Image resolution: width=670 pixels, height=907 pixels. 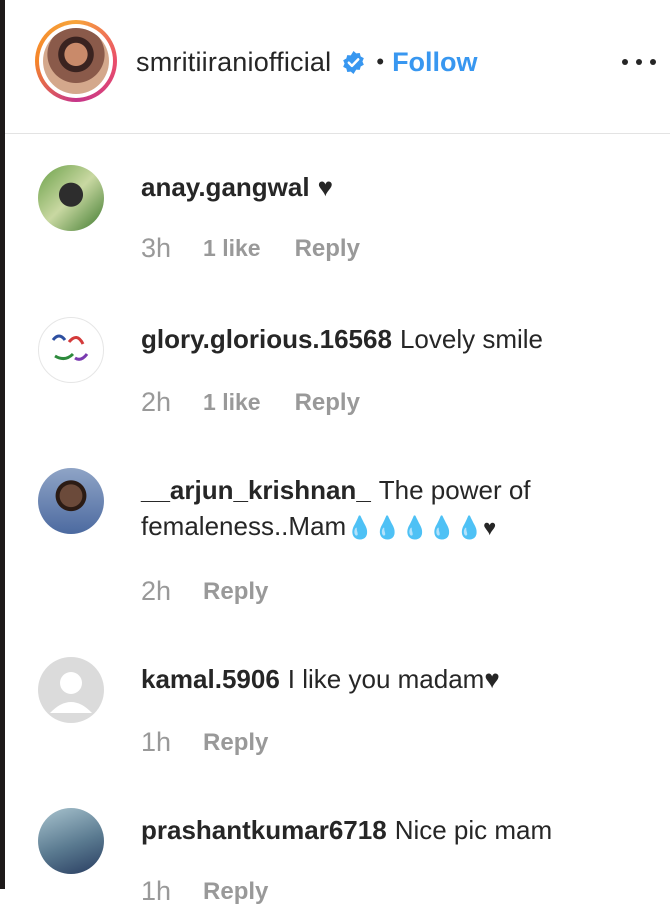 I want to click on follow-button: Follow, so click(x=434, y=62).